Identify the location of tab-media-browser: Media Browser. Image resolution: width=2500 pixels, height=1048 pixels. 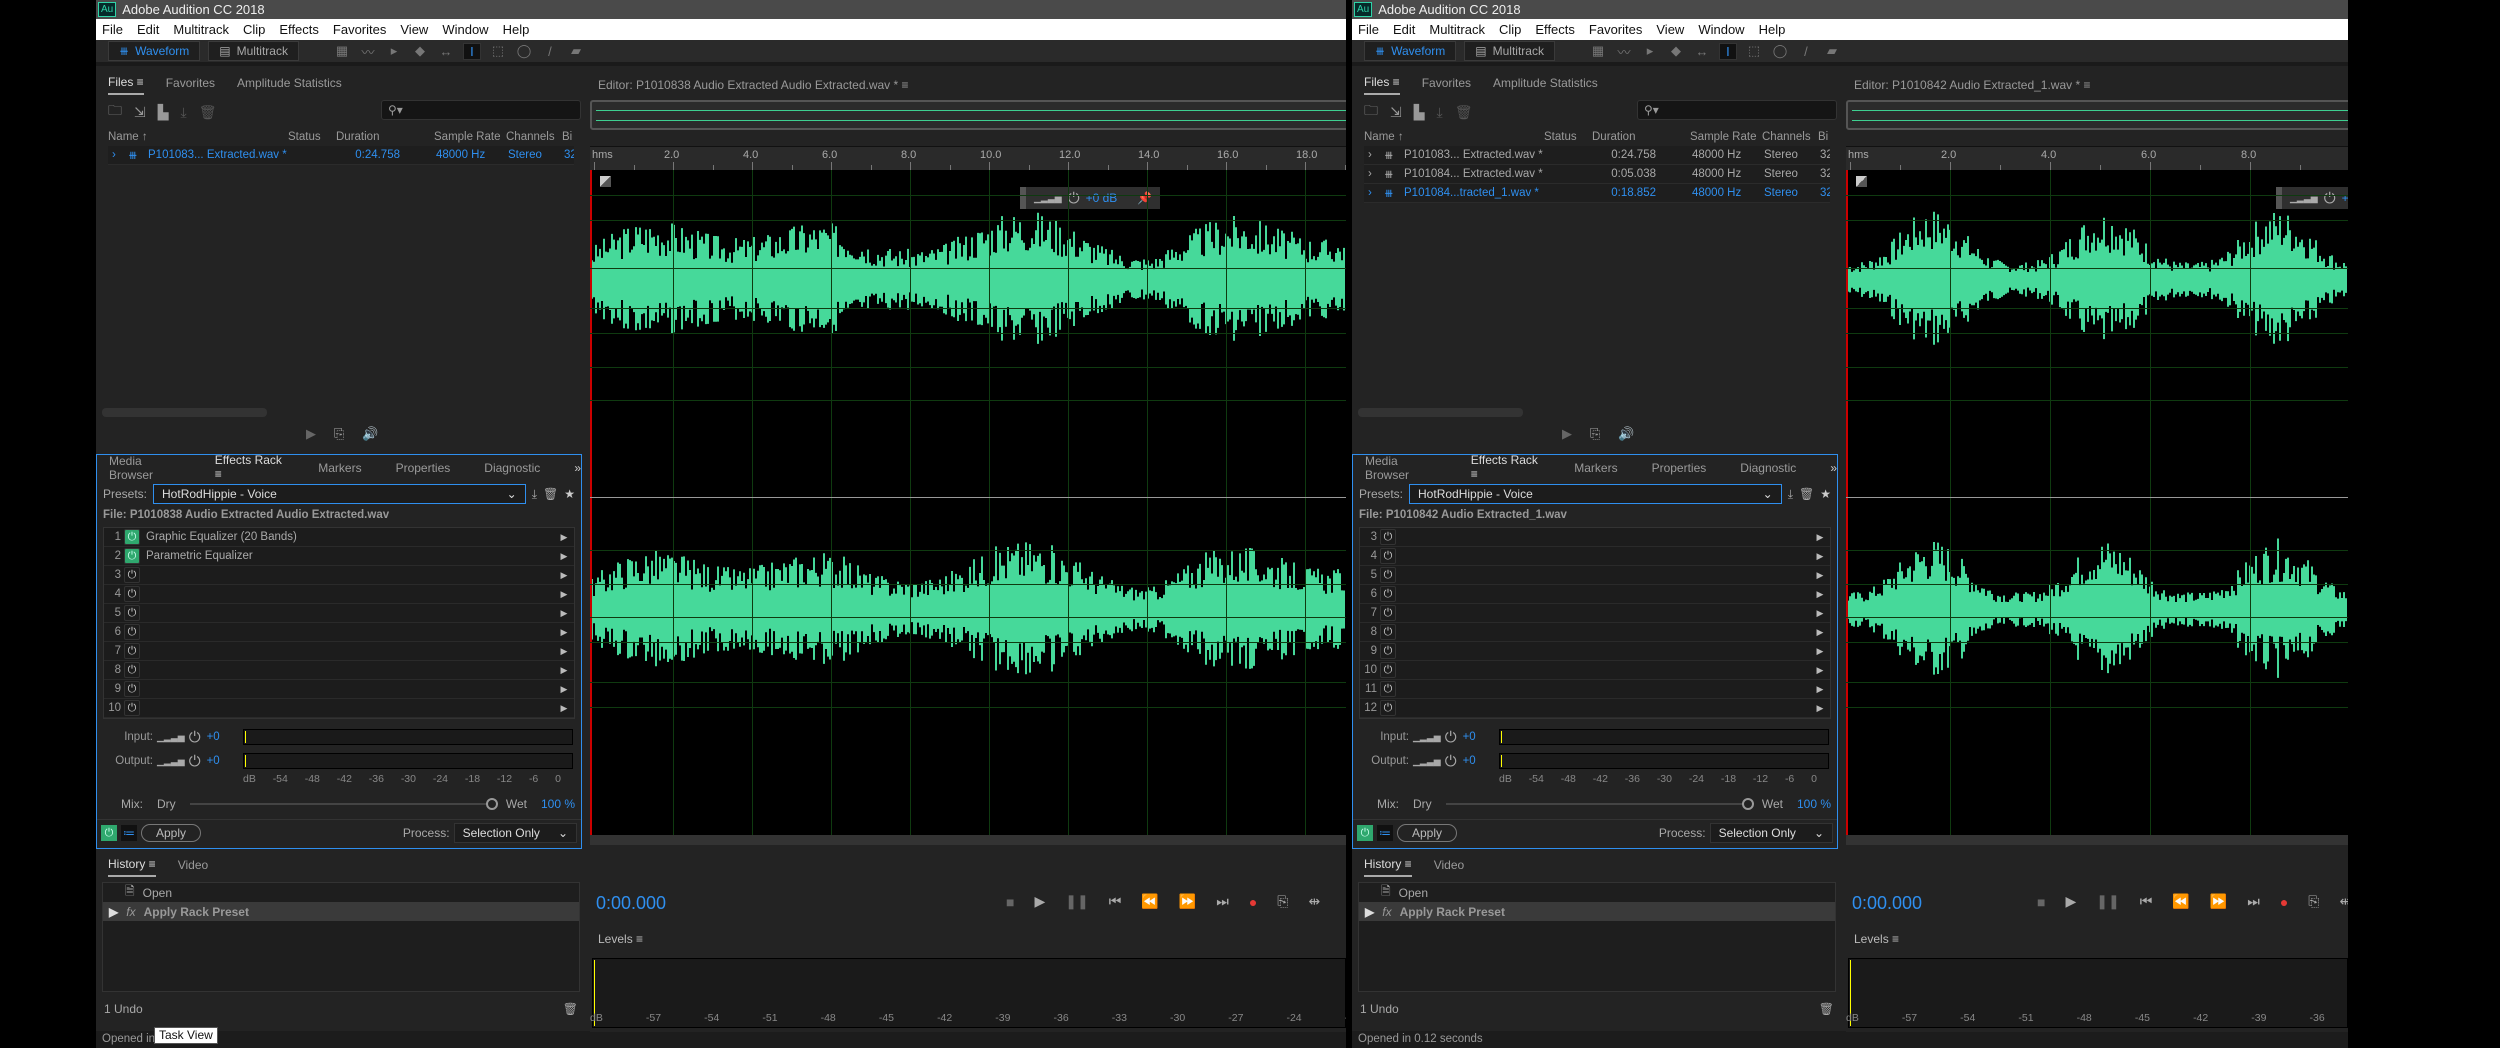
(1401, 468).